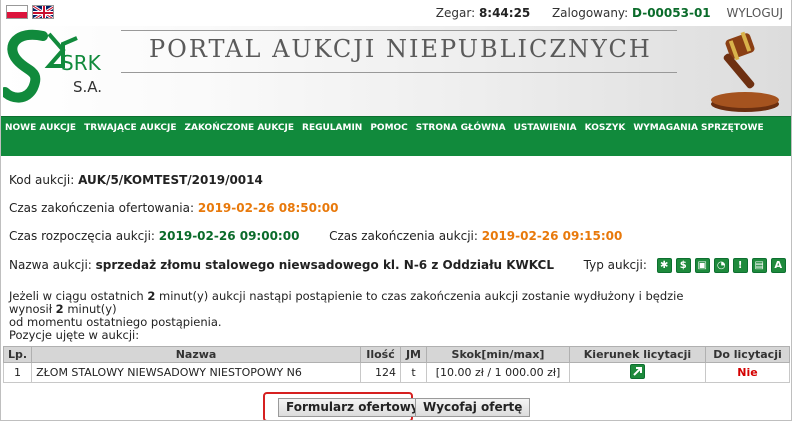 This screenshot has height=421, width=792. I want to click on start-label: Czas rozpoczęcia aukcji:, so click(82, 236).